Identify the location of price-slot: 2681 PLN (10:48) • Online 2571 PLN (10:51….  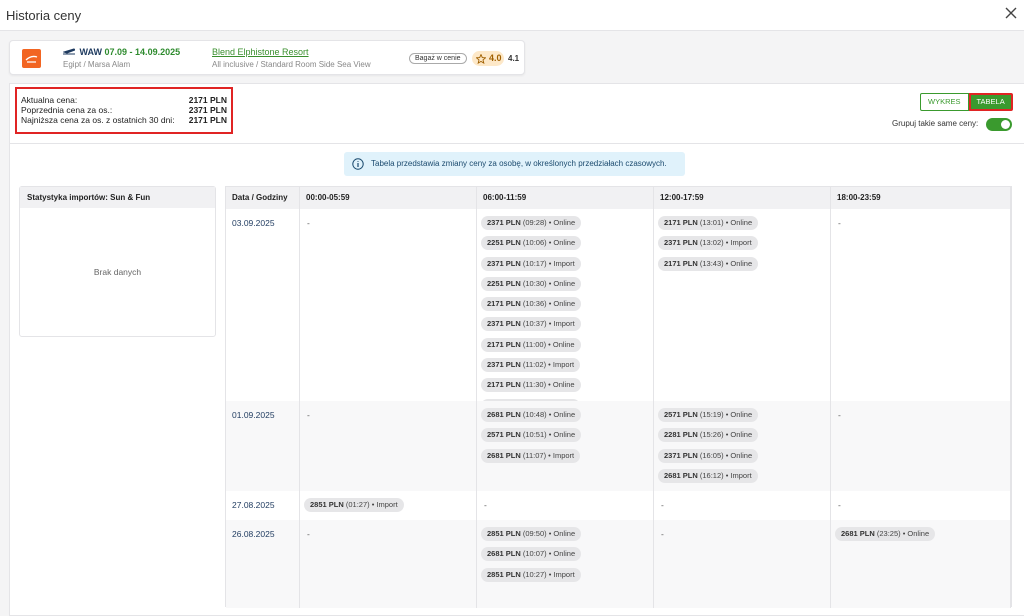
(565, 446).